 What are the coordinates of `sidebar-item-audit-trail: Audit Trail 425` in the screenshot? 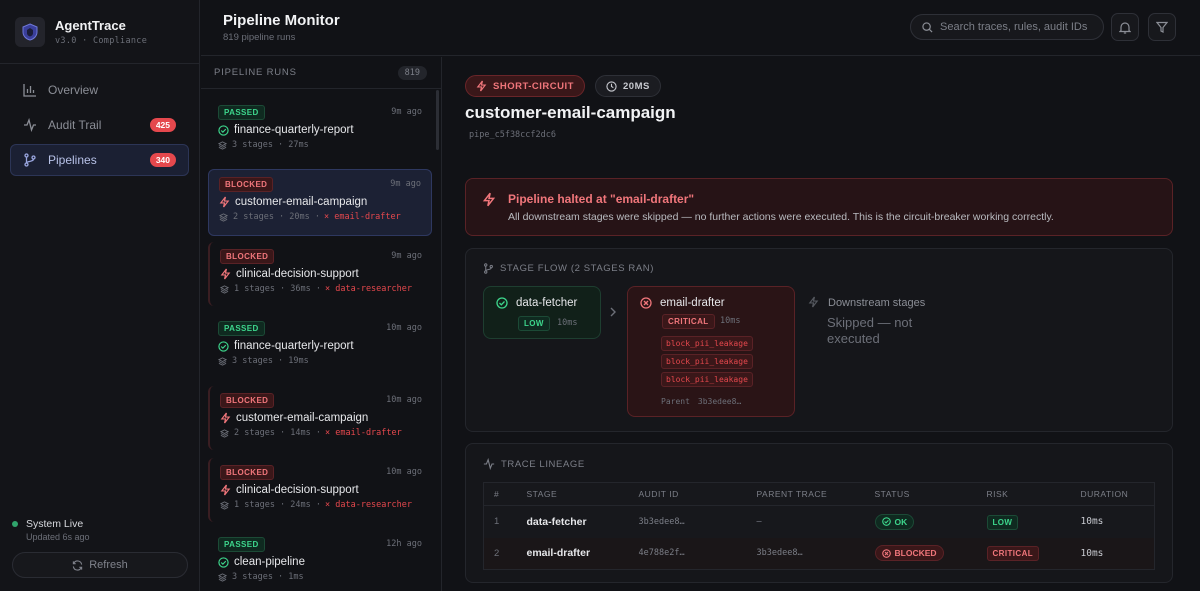 It's located at (99, 125).